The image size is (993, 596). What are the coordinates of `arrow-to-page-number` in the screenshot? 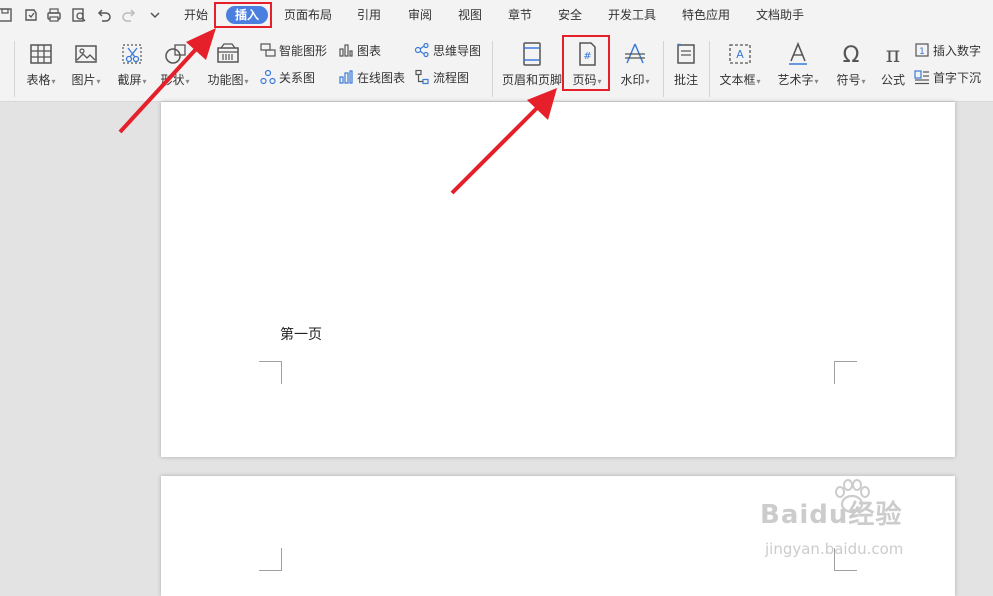 It's located at (503, 141).